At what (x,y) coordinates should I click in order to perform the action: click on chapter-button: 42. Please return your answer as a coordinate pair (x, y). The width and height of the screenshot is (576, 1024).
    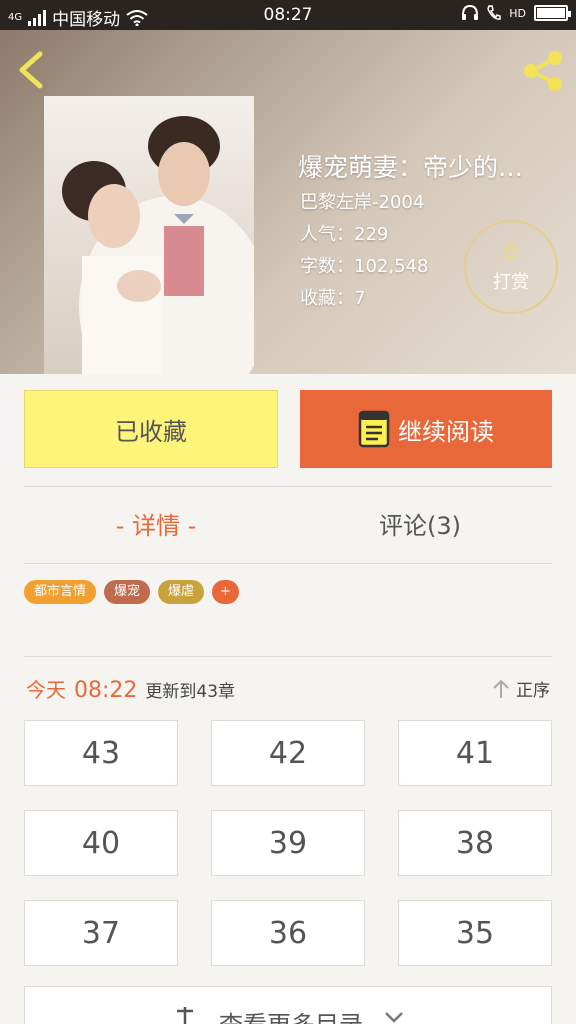
    Looking at the image, I should click on (288, 753).